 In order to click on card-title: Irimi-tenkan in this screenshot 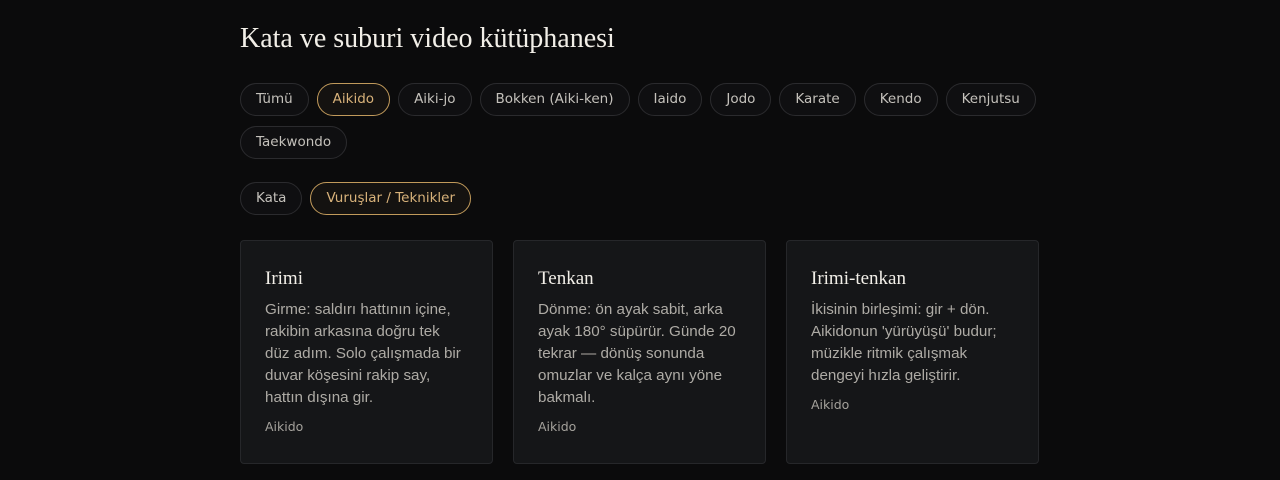, I will do `click(858, 278)`.